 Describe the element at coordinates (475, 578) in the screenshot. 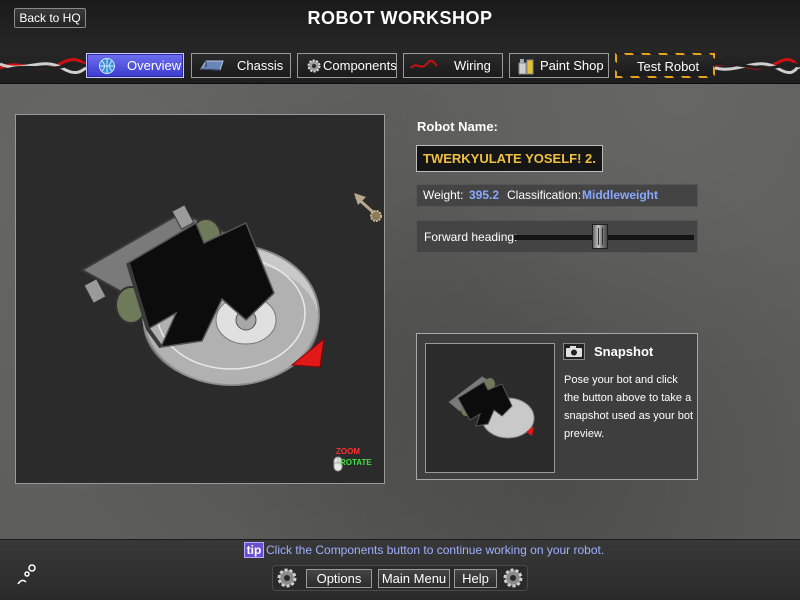

I see `help-button: Help` at that location.